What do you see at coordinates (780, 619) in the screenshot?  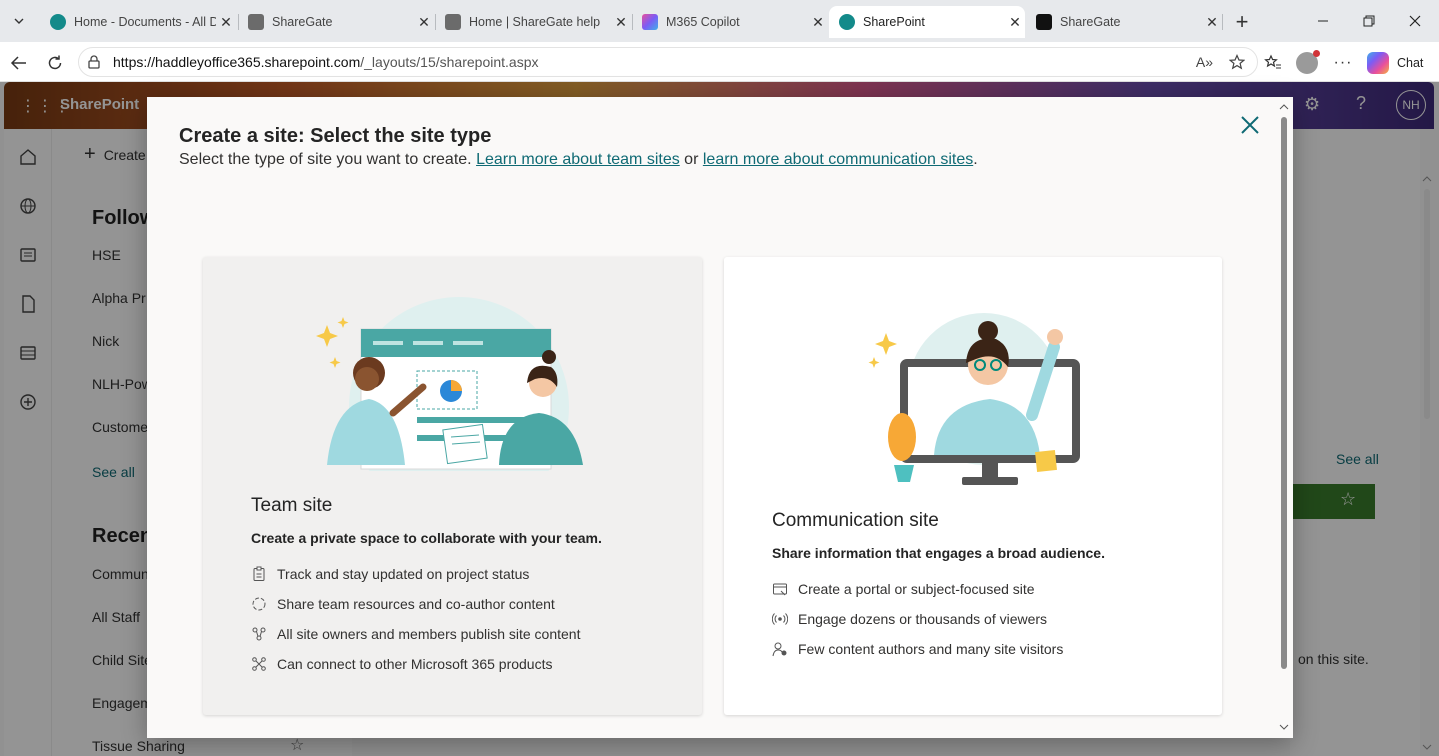 I see `broadcast-icon` at bounding box center [780, 619].